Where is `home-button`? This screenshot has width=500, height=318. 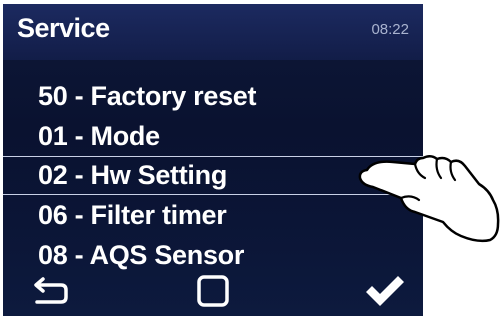 home-button is located at coordinates (213, 291).